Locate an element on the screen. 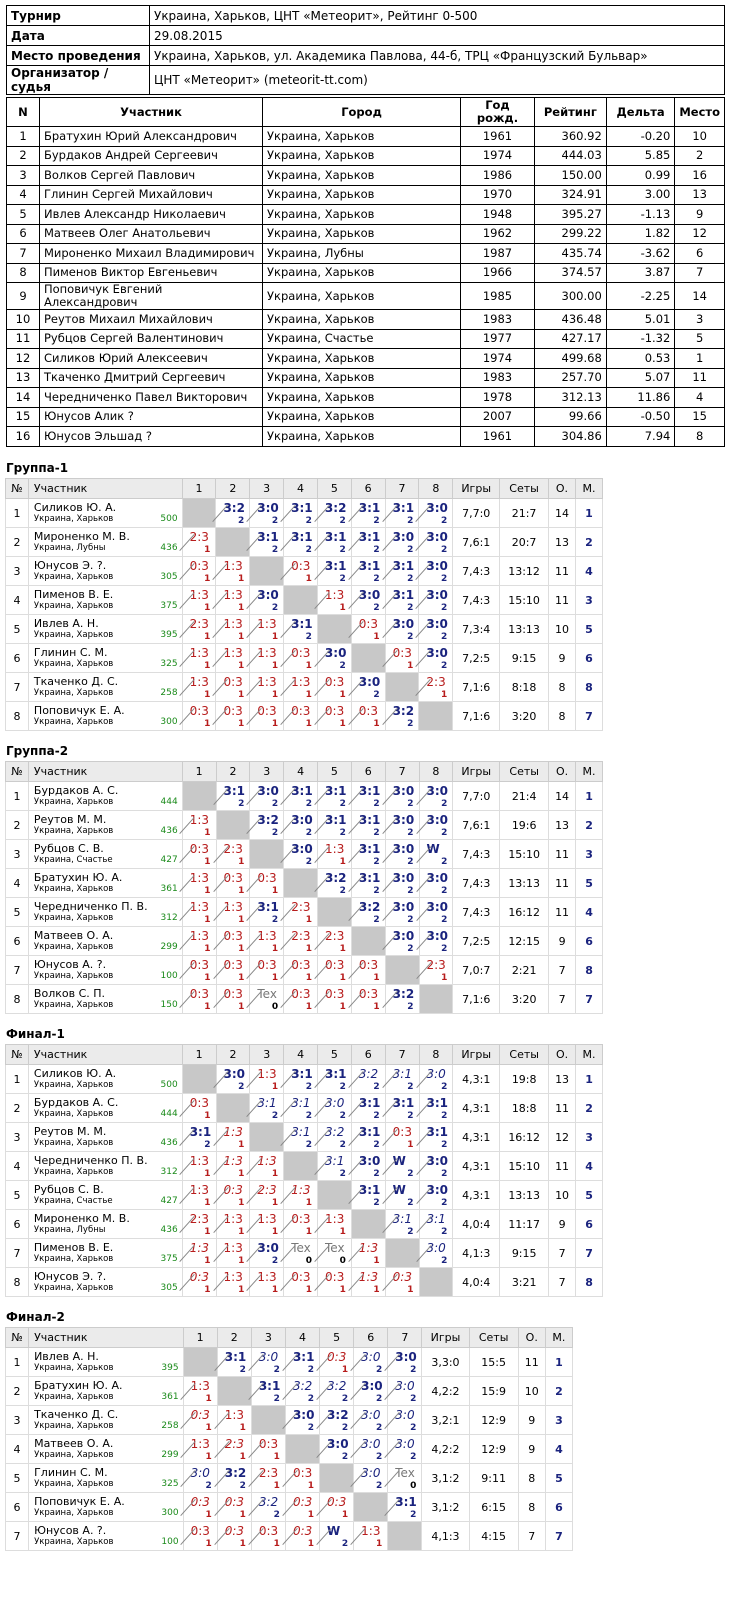 This screenshot has width=750, height=1608. participant-cell: -1.13 is located at coordinates (640, 214).